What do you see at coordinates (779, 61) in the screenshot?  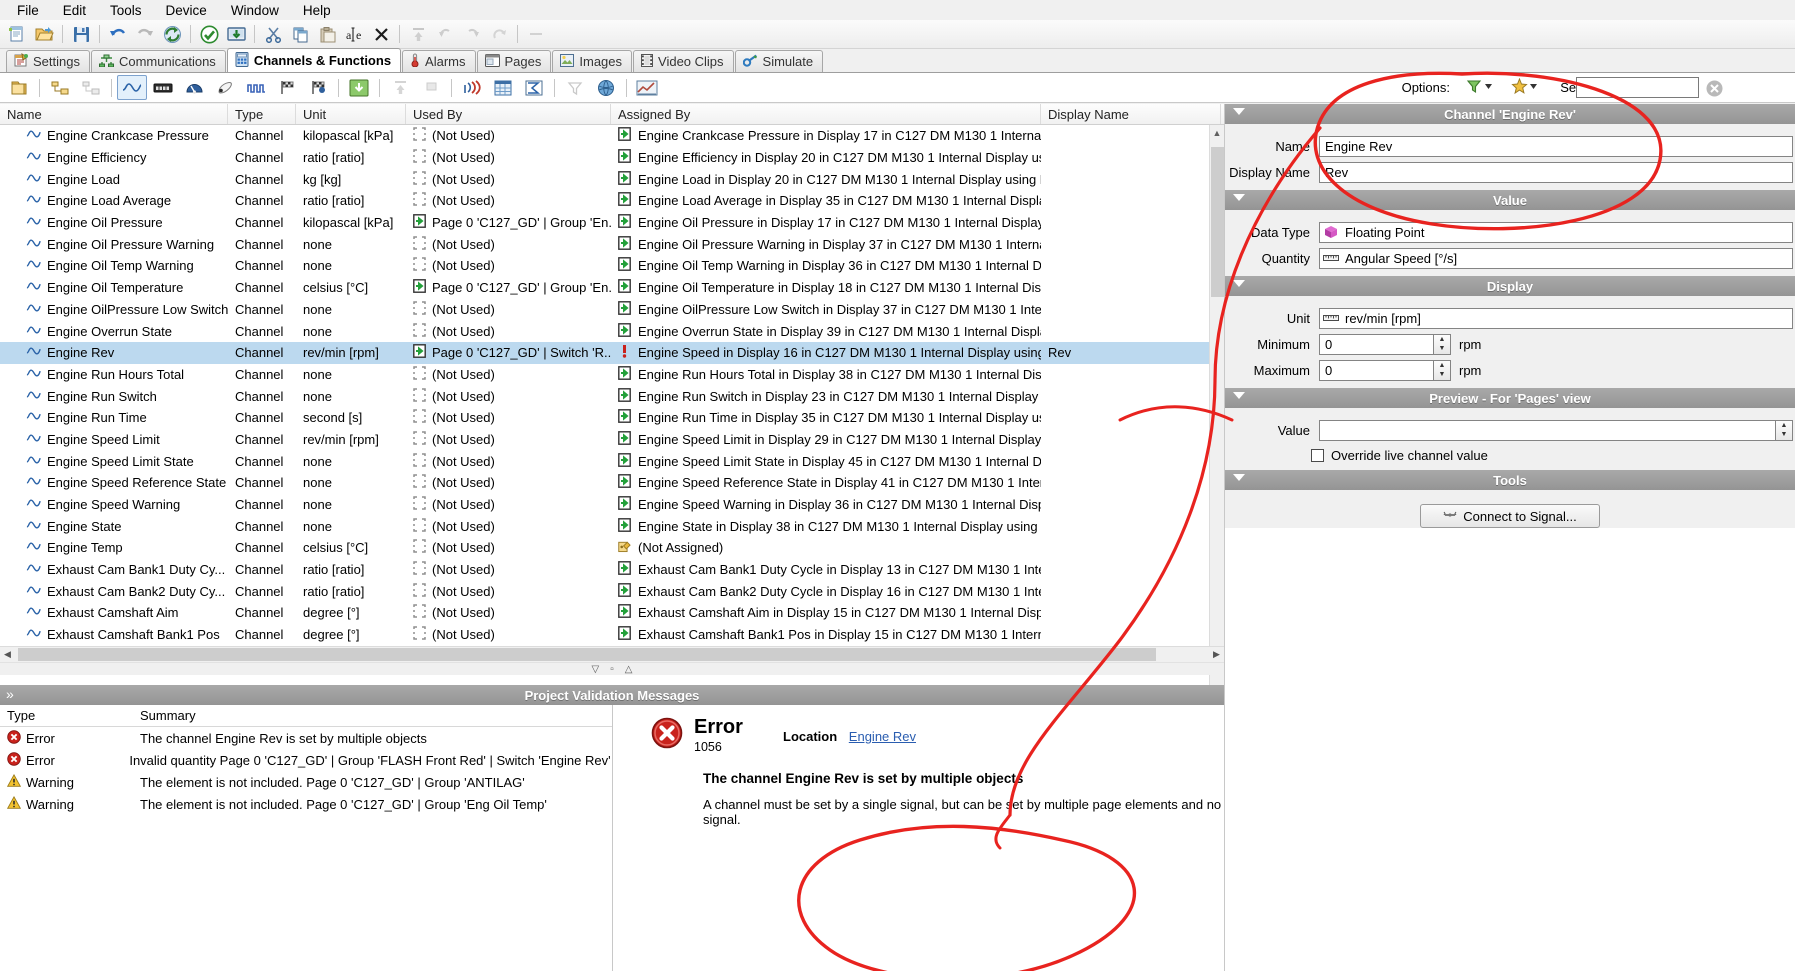 I see `tab-simulate: Simulate` at bounding box center [779, 61].